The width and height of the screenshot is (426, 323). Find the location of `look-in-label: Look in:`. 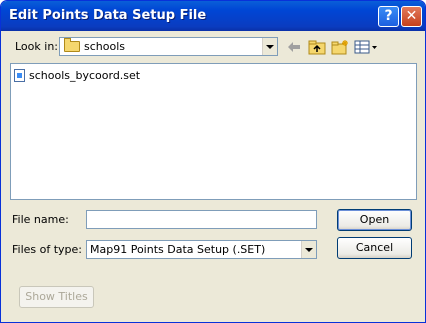

look-in-label: Look in: is located at coordinates (36, 46).